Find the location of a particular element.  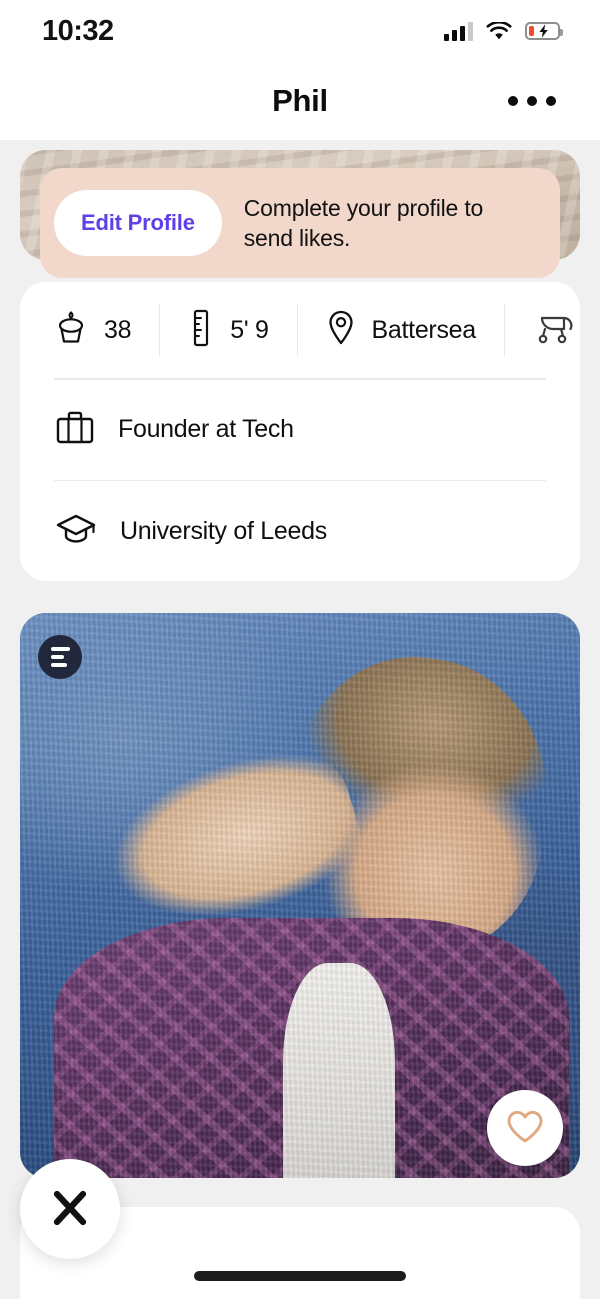

ellipsis-icon is located at coordinates (532, 101).